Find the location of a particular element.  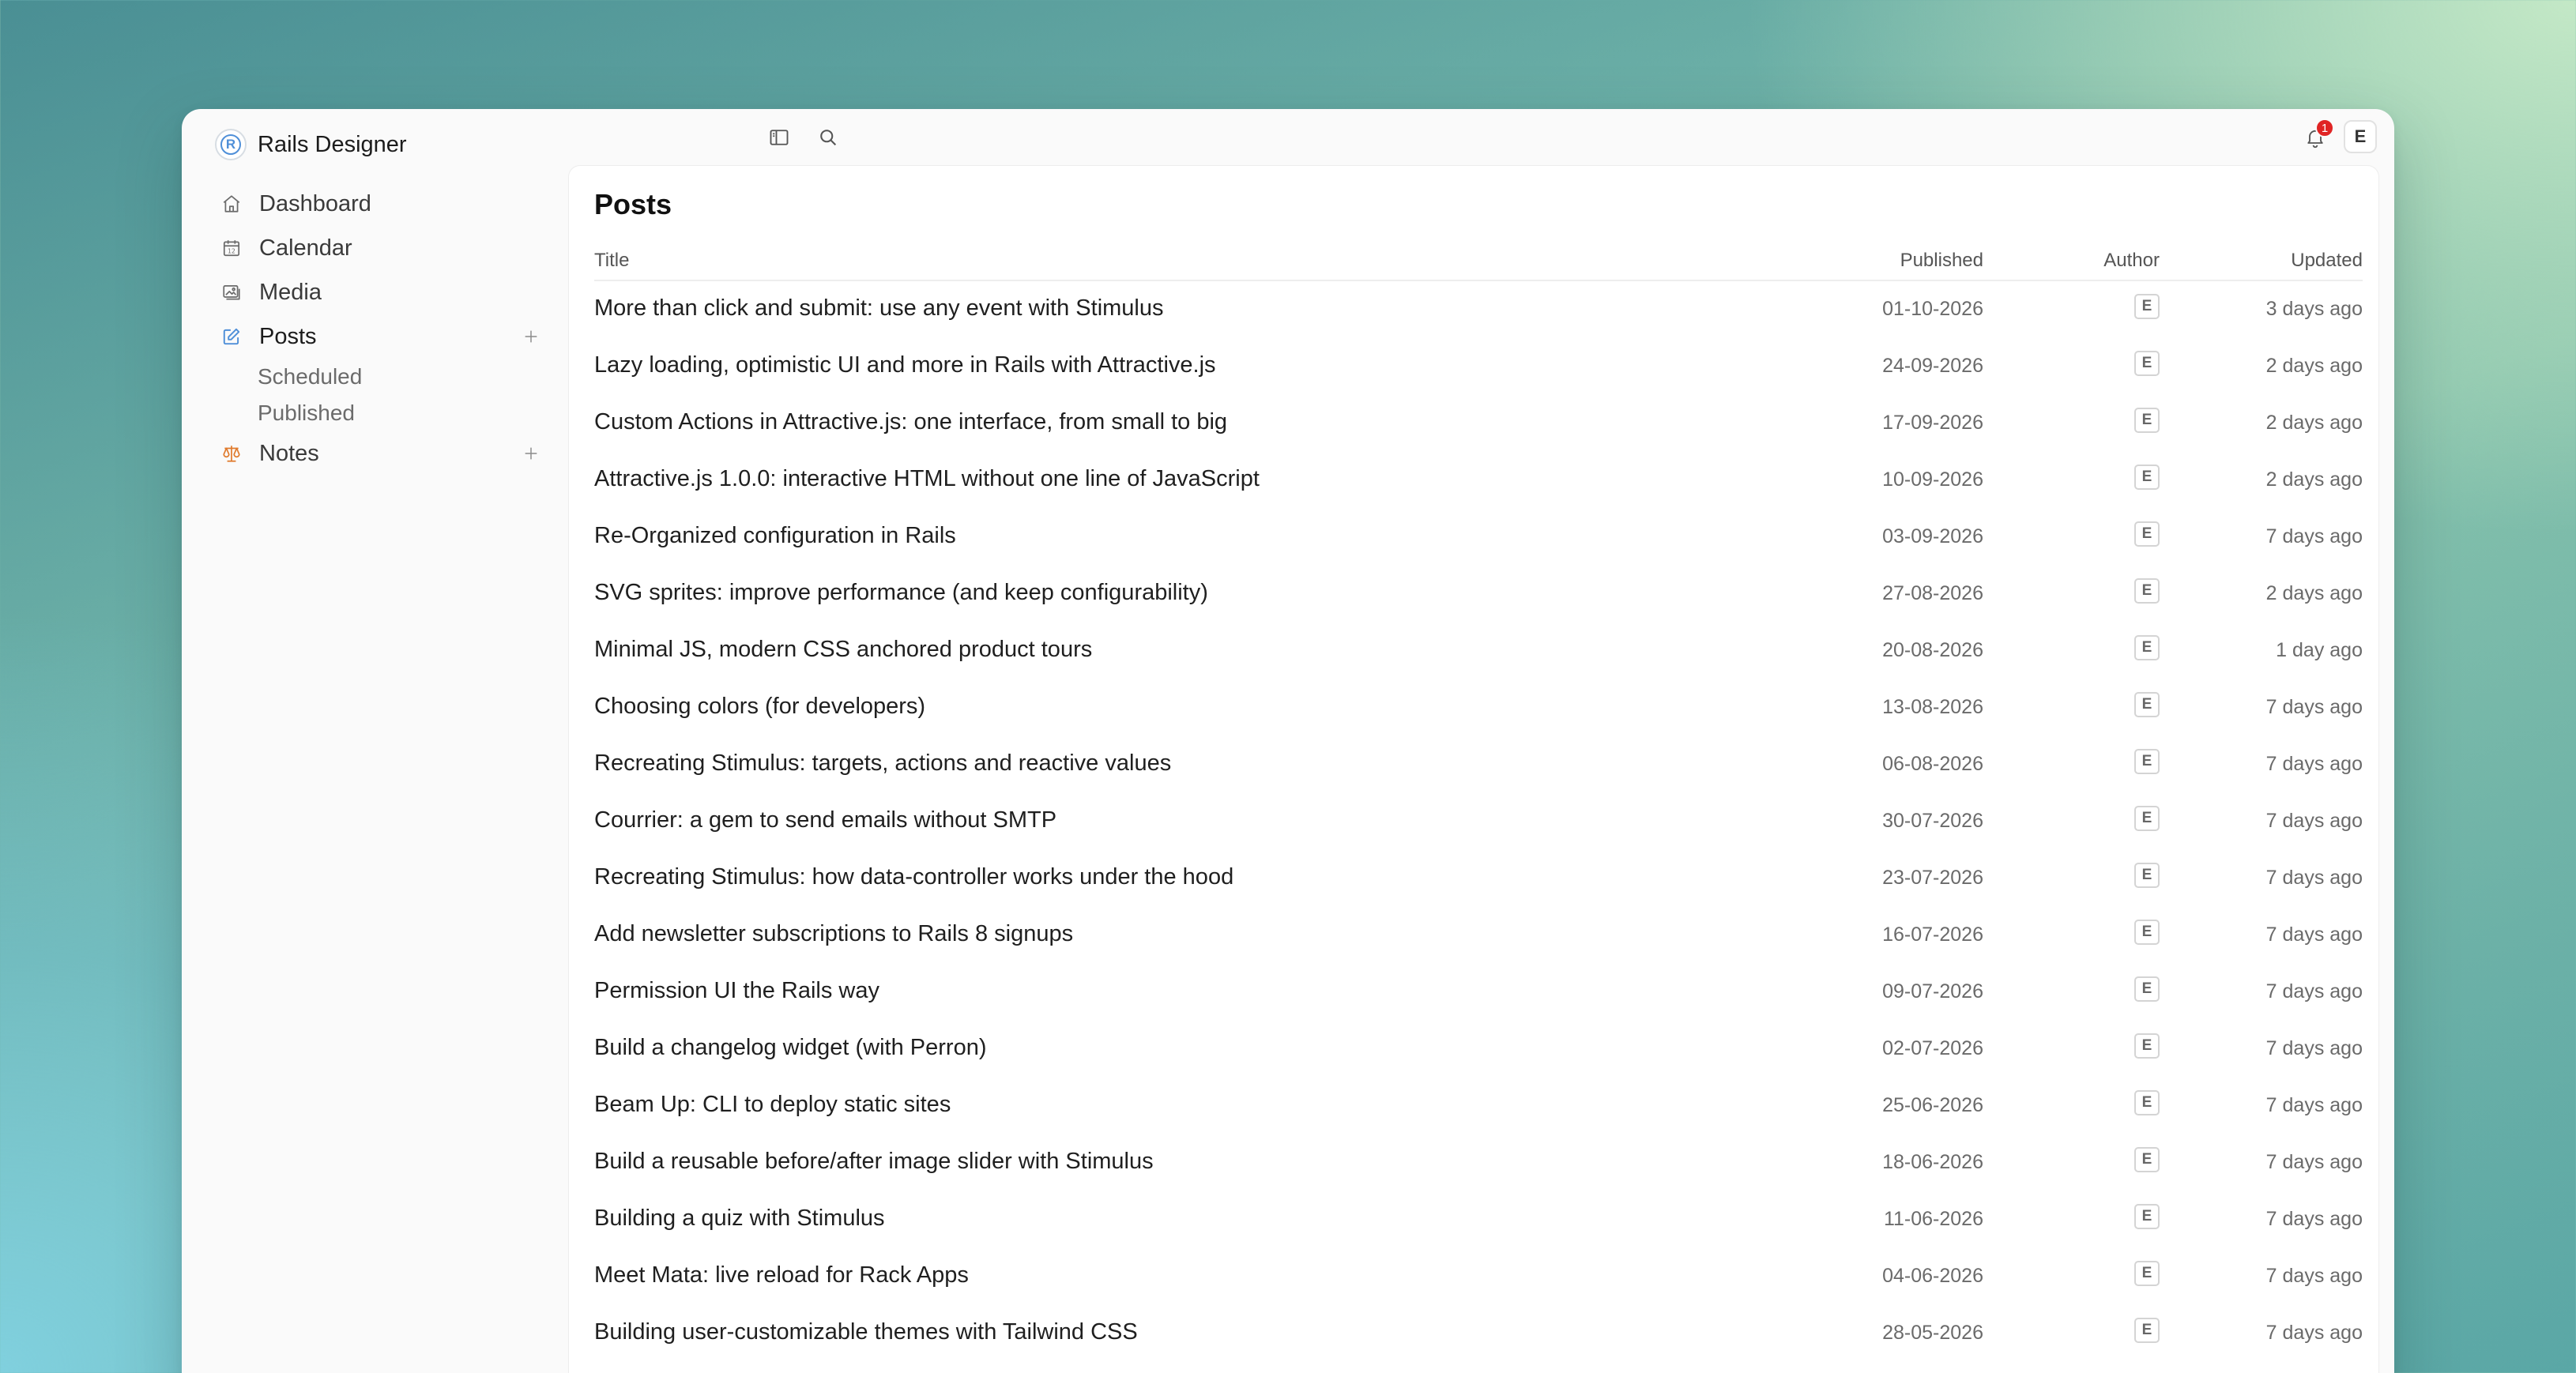

sidebar-item-media: Media is located at coordinates (382, 292).